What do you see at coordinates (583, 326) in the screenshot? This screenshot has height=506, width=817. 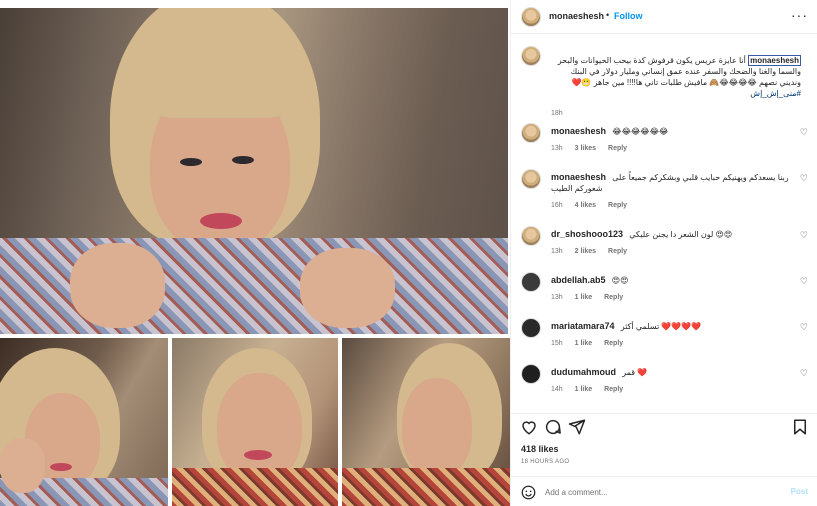 I see `comment-username: mariatamara74` at bounding box center [583, 326].